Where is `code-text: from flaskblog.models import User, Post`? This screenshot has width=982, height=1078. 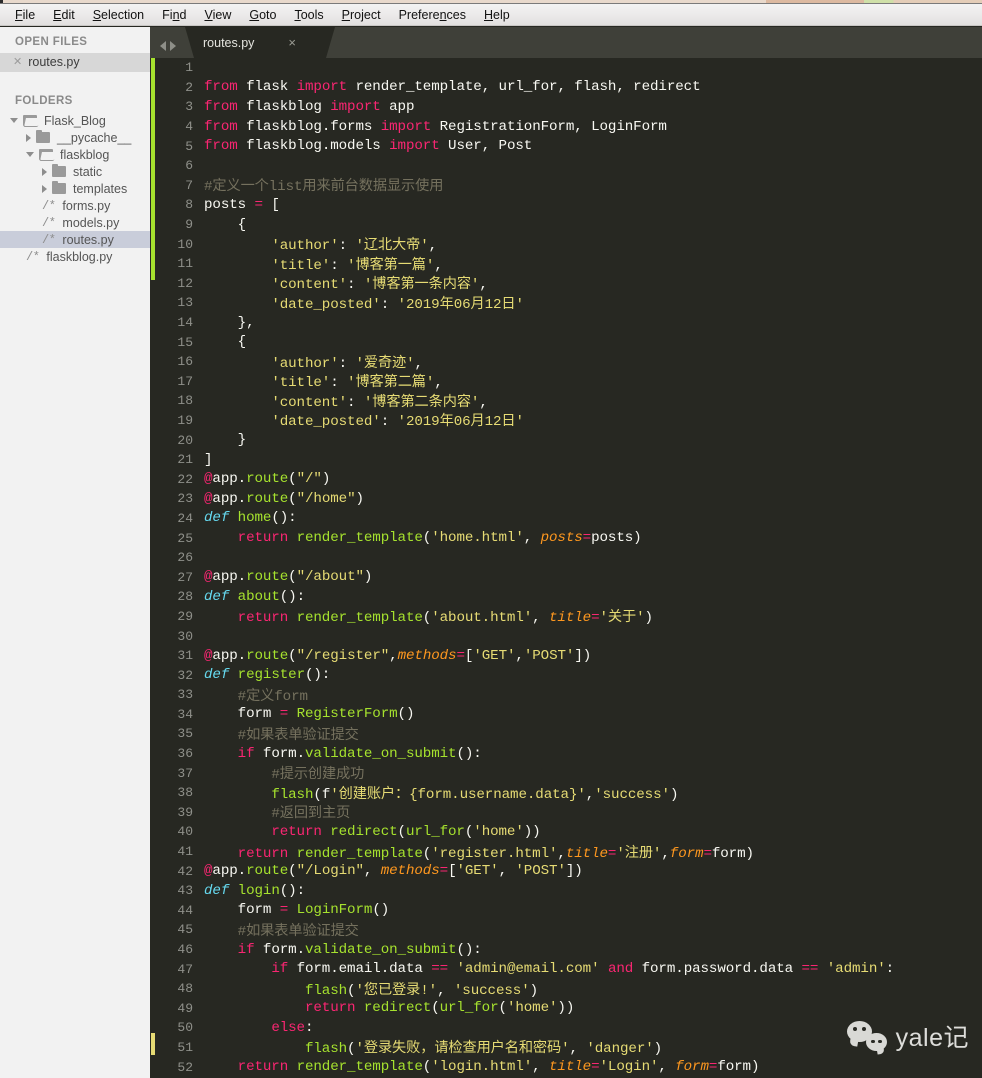 code-text: from flaskblog.models import User, Post is located at coordinates (368, 146).